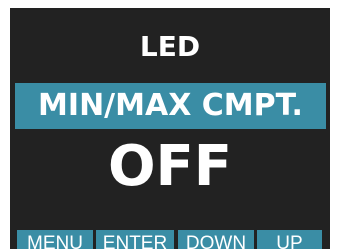 This screenshot has width=340, height=249. I want to click on enter-button: ENTER, so click(135, 239).